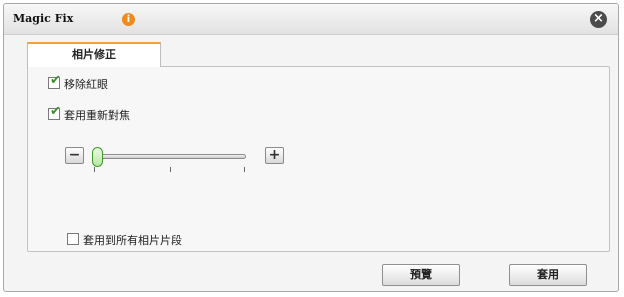 The height and width of the screenshot is (297, 624). What do you see at coordinates (132, 240) in the screenshot?
I see `apply-to-all-label: 套用到所有相片片段` at bounding box center [132, 240].